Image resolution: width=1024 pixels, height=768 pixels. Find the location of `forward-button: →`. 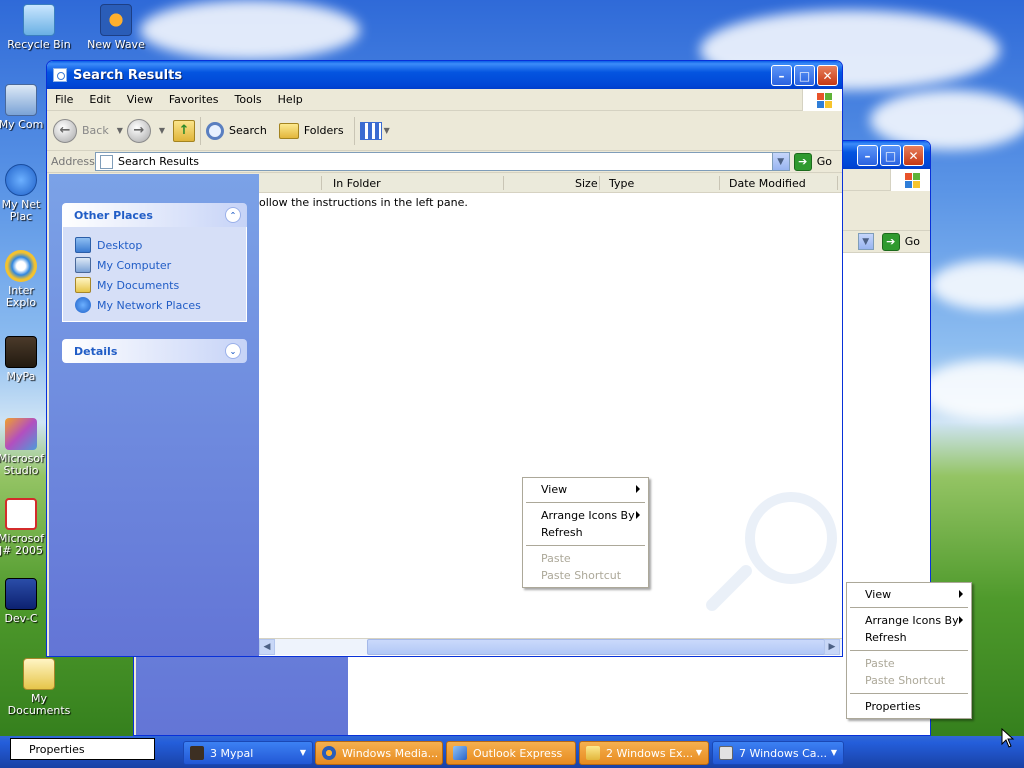

forward-button: → is located at coordinates (138, 130).